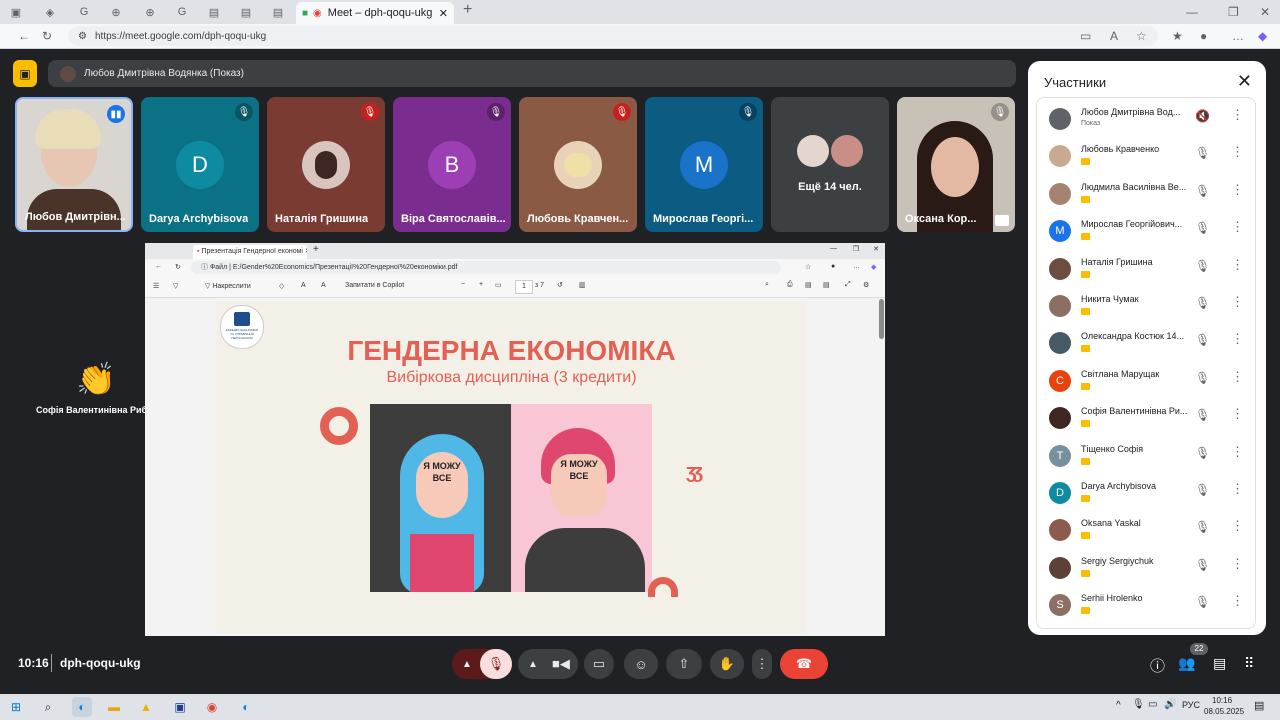 The image size is (1280, 720). Describe the element at coordinates (727, 664) in the screenshot. I see `raise-hand-button: ✋` at that location.